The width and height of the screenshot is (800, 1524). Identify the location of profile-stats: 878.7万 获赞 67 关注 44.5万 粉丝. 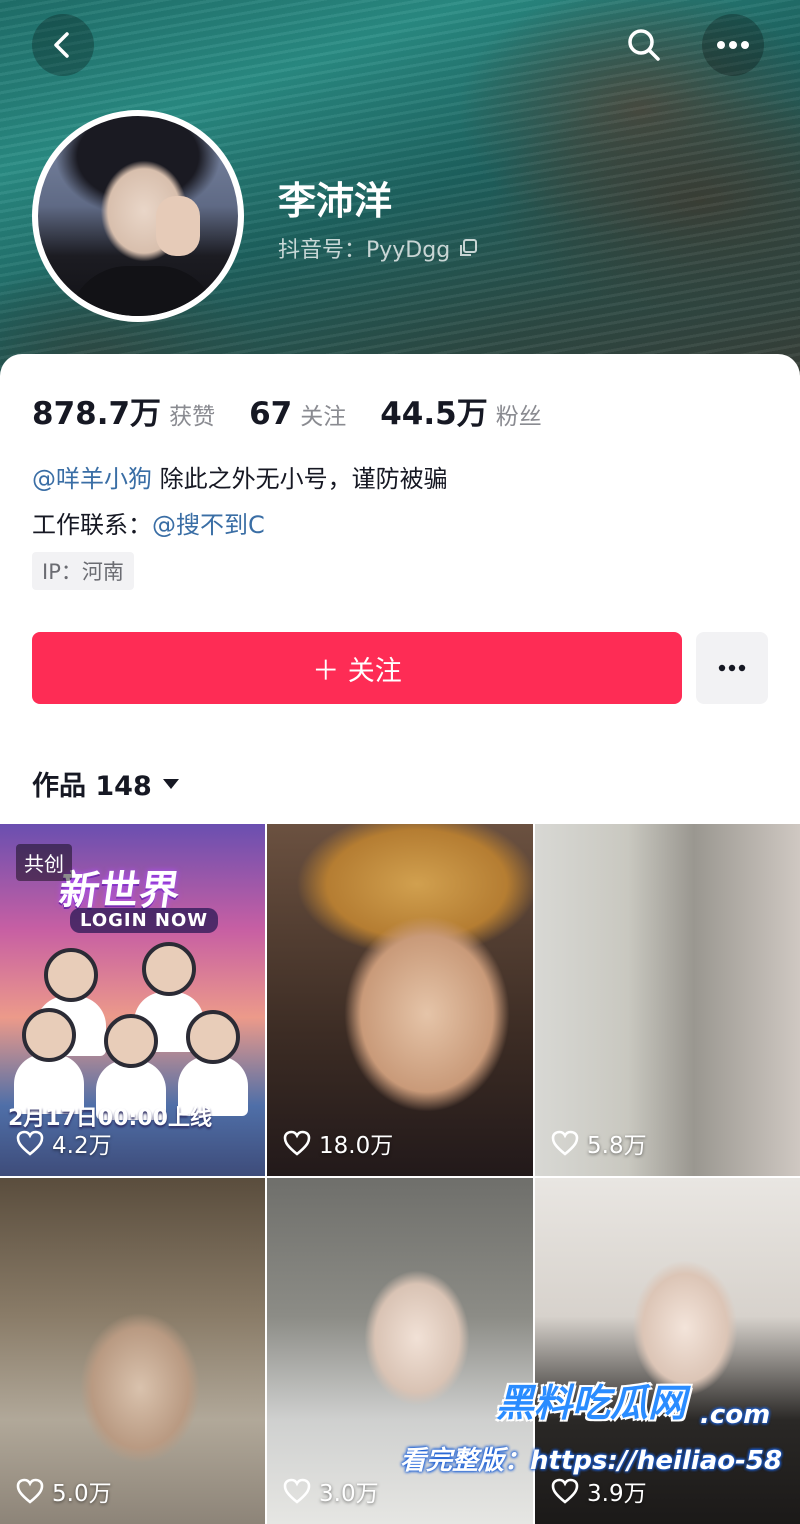
(304, 410).